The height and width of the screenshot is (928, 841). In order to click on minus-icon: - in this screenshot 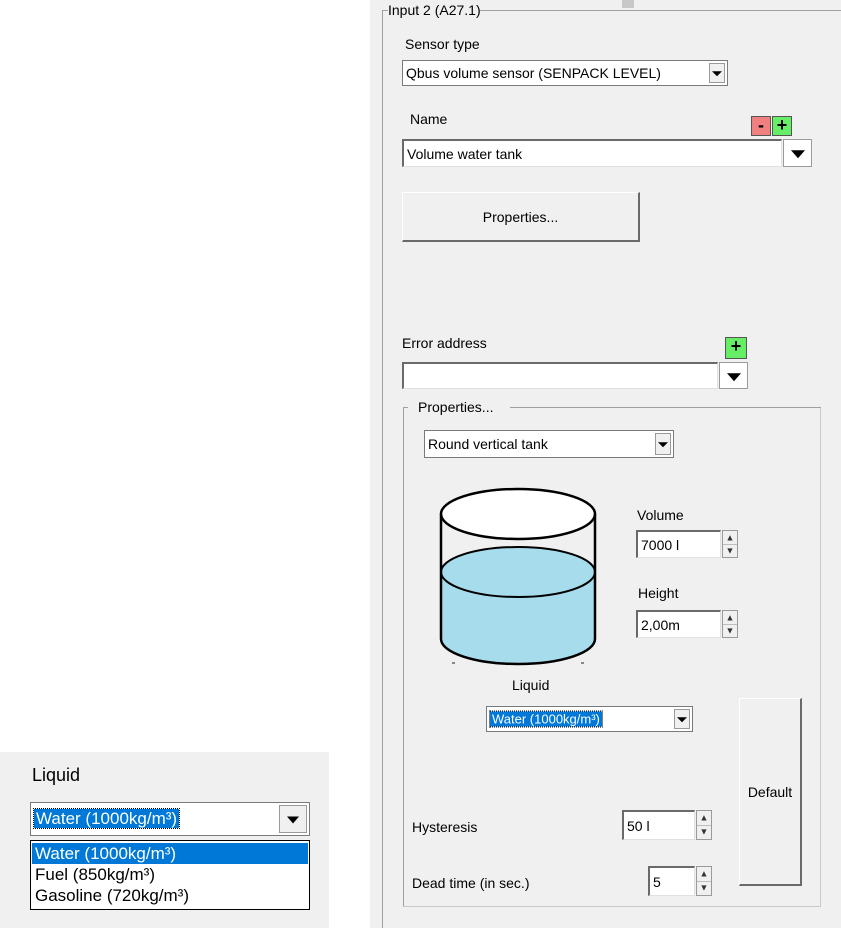, I will do `click(761, 125)`.